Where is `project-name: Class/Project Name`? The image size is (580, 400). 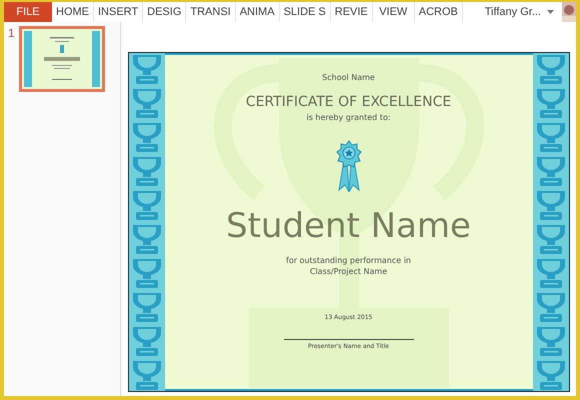
project-name: Class/Project Name is located at coordinates (349, 271).